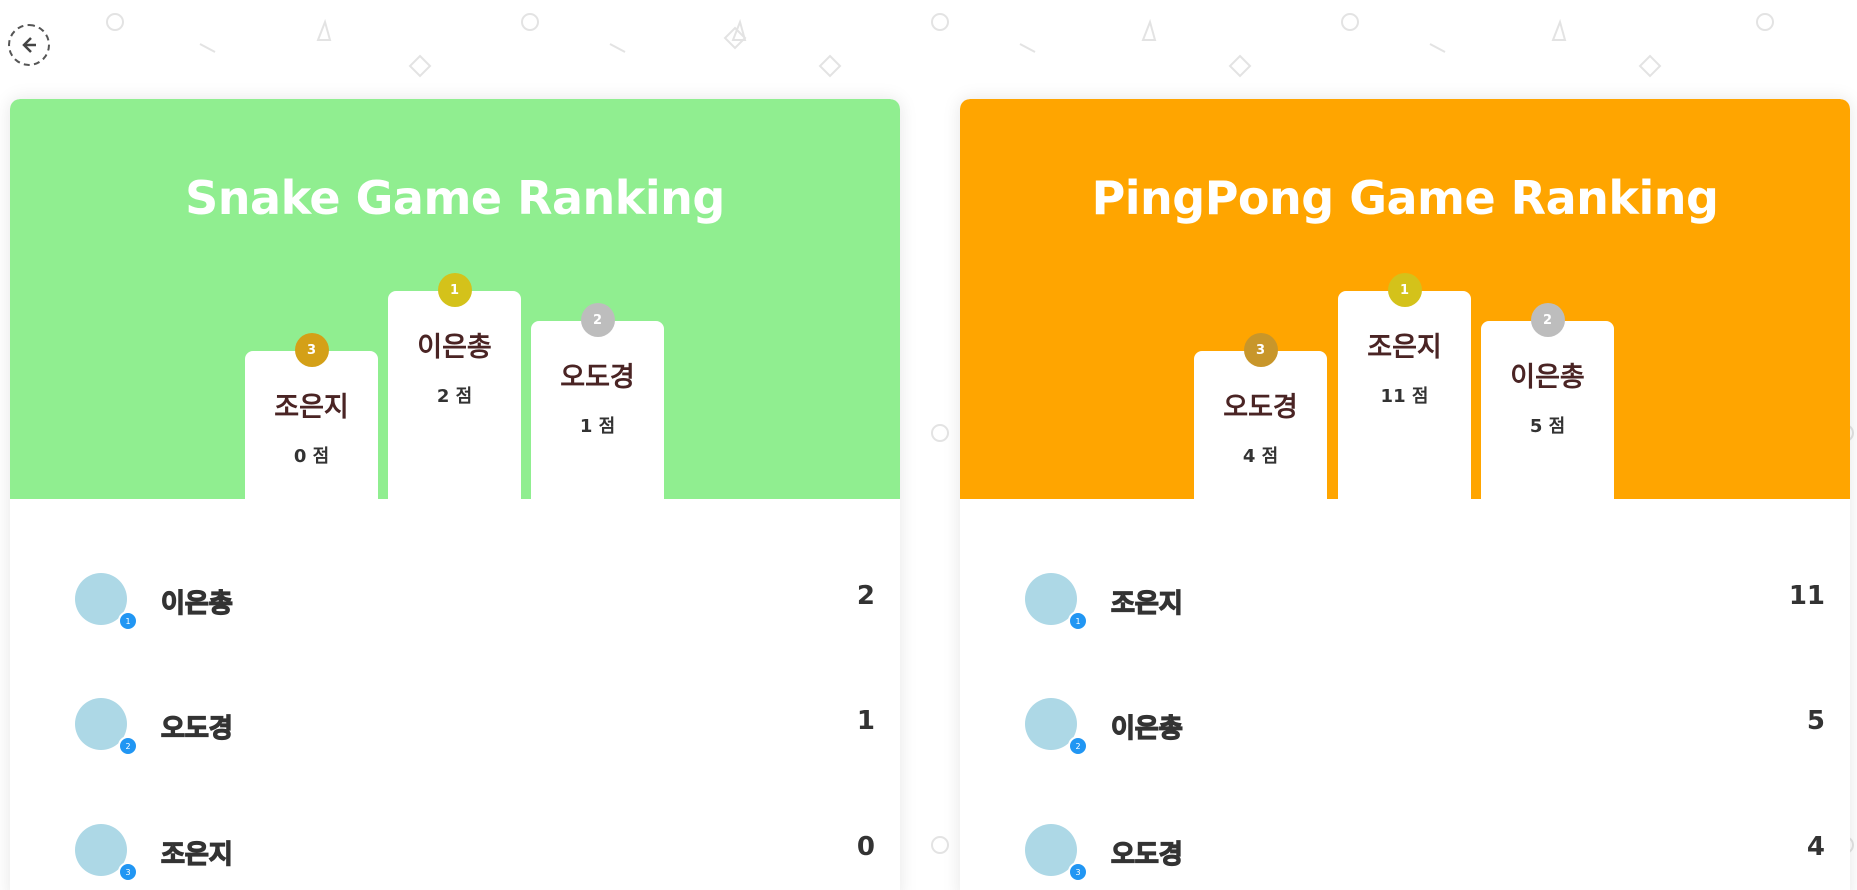 The image size is (1857, 890). I want to click on player-score: 0, so click(865, 847).